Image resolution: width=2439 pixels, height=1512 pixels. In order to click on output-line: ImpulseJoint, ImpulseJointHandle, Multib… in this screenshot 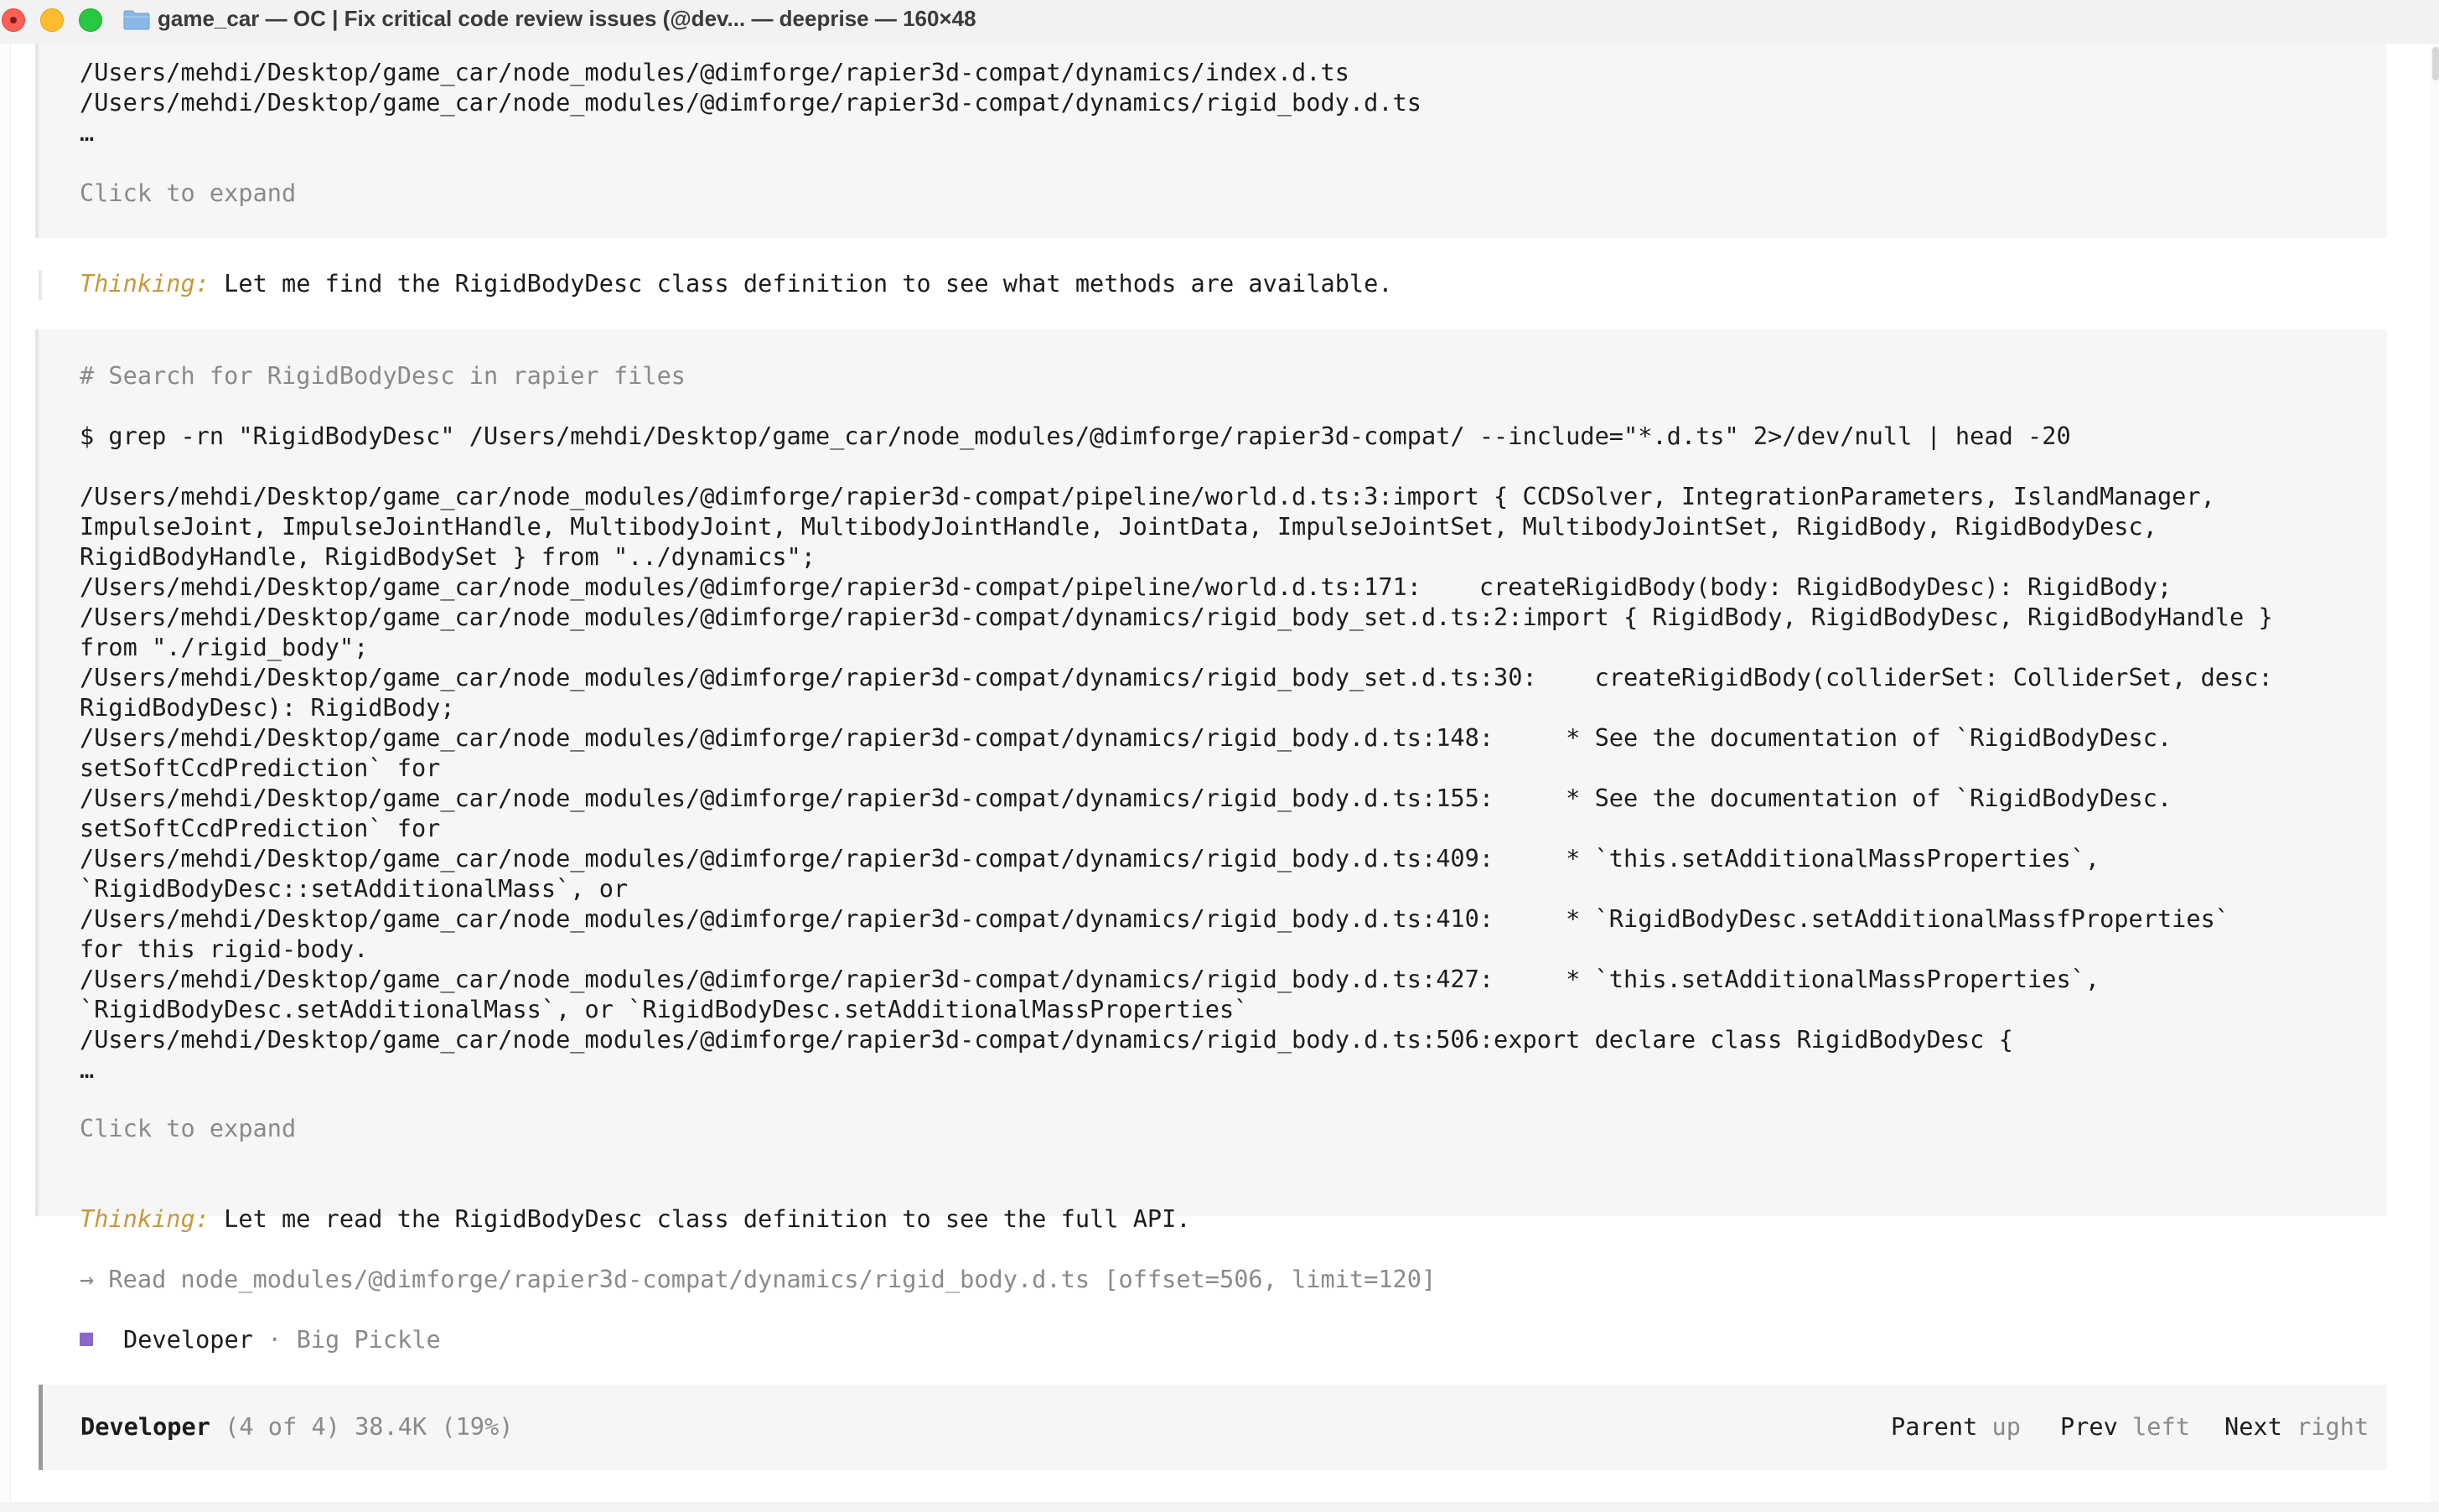, I will do `click(1118, 526)`.